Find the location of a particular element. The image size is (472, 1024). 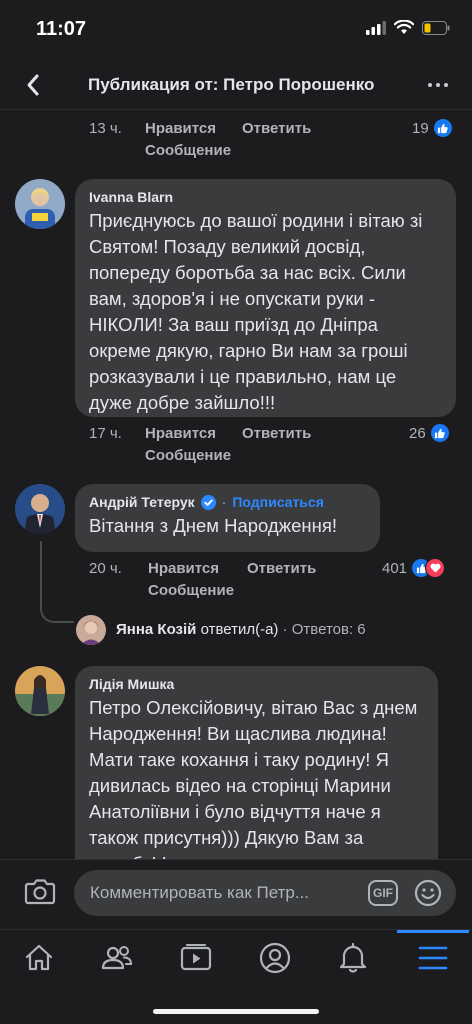

camera-icon is located at coordinates (40, 892).